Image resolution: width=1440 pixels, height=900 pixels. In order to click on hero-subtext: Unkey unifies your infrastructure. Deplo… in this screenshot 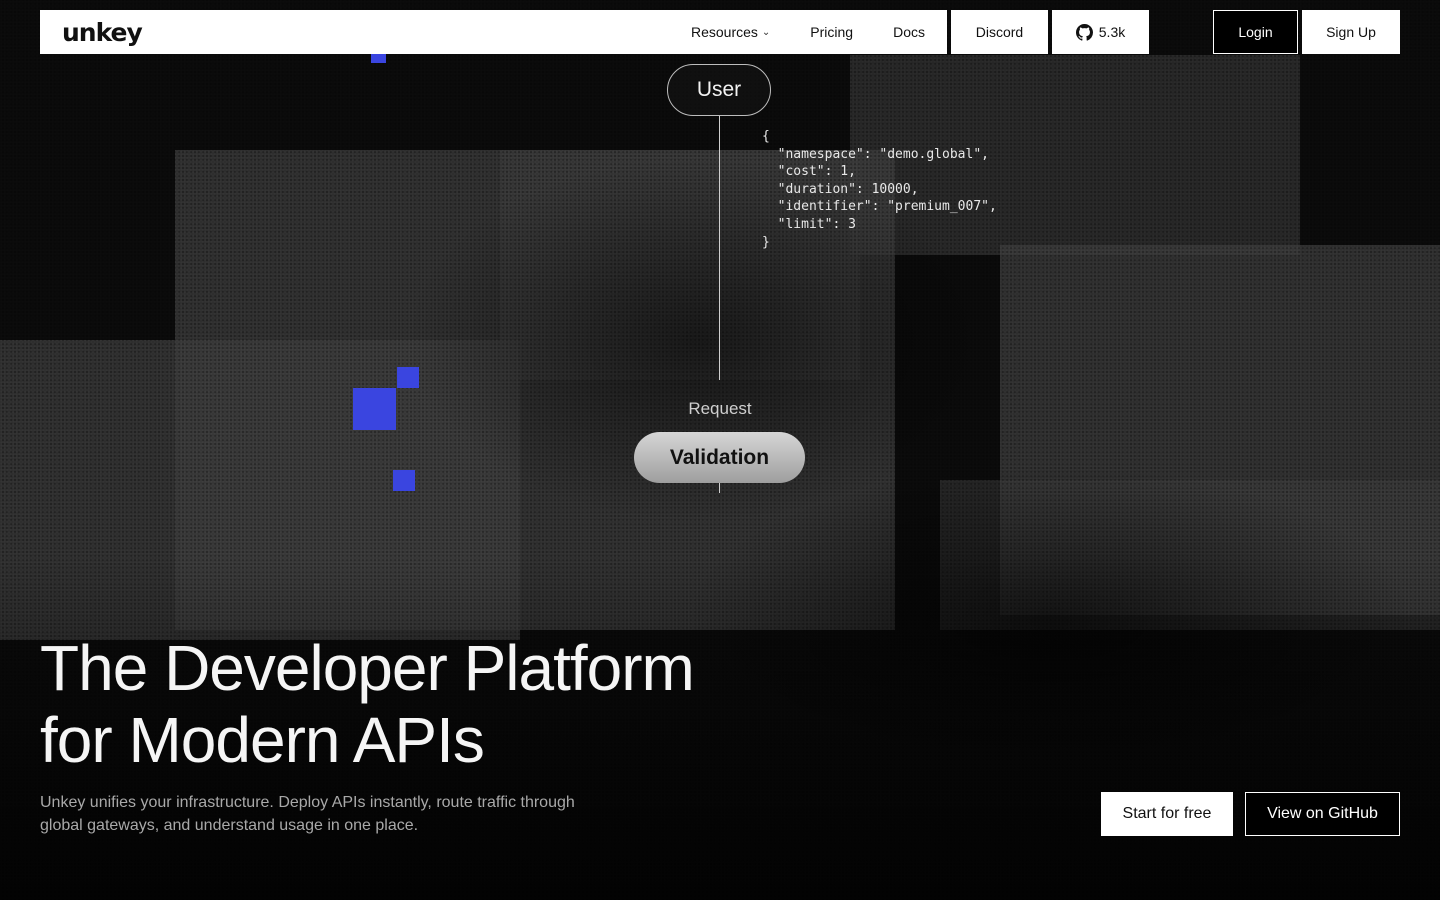, I will do `click(307, 814)`.